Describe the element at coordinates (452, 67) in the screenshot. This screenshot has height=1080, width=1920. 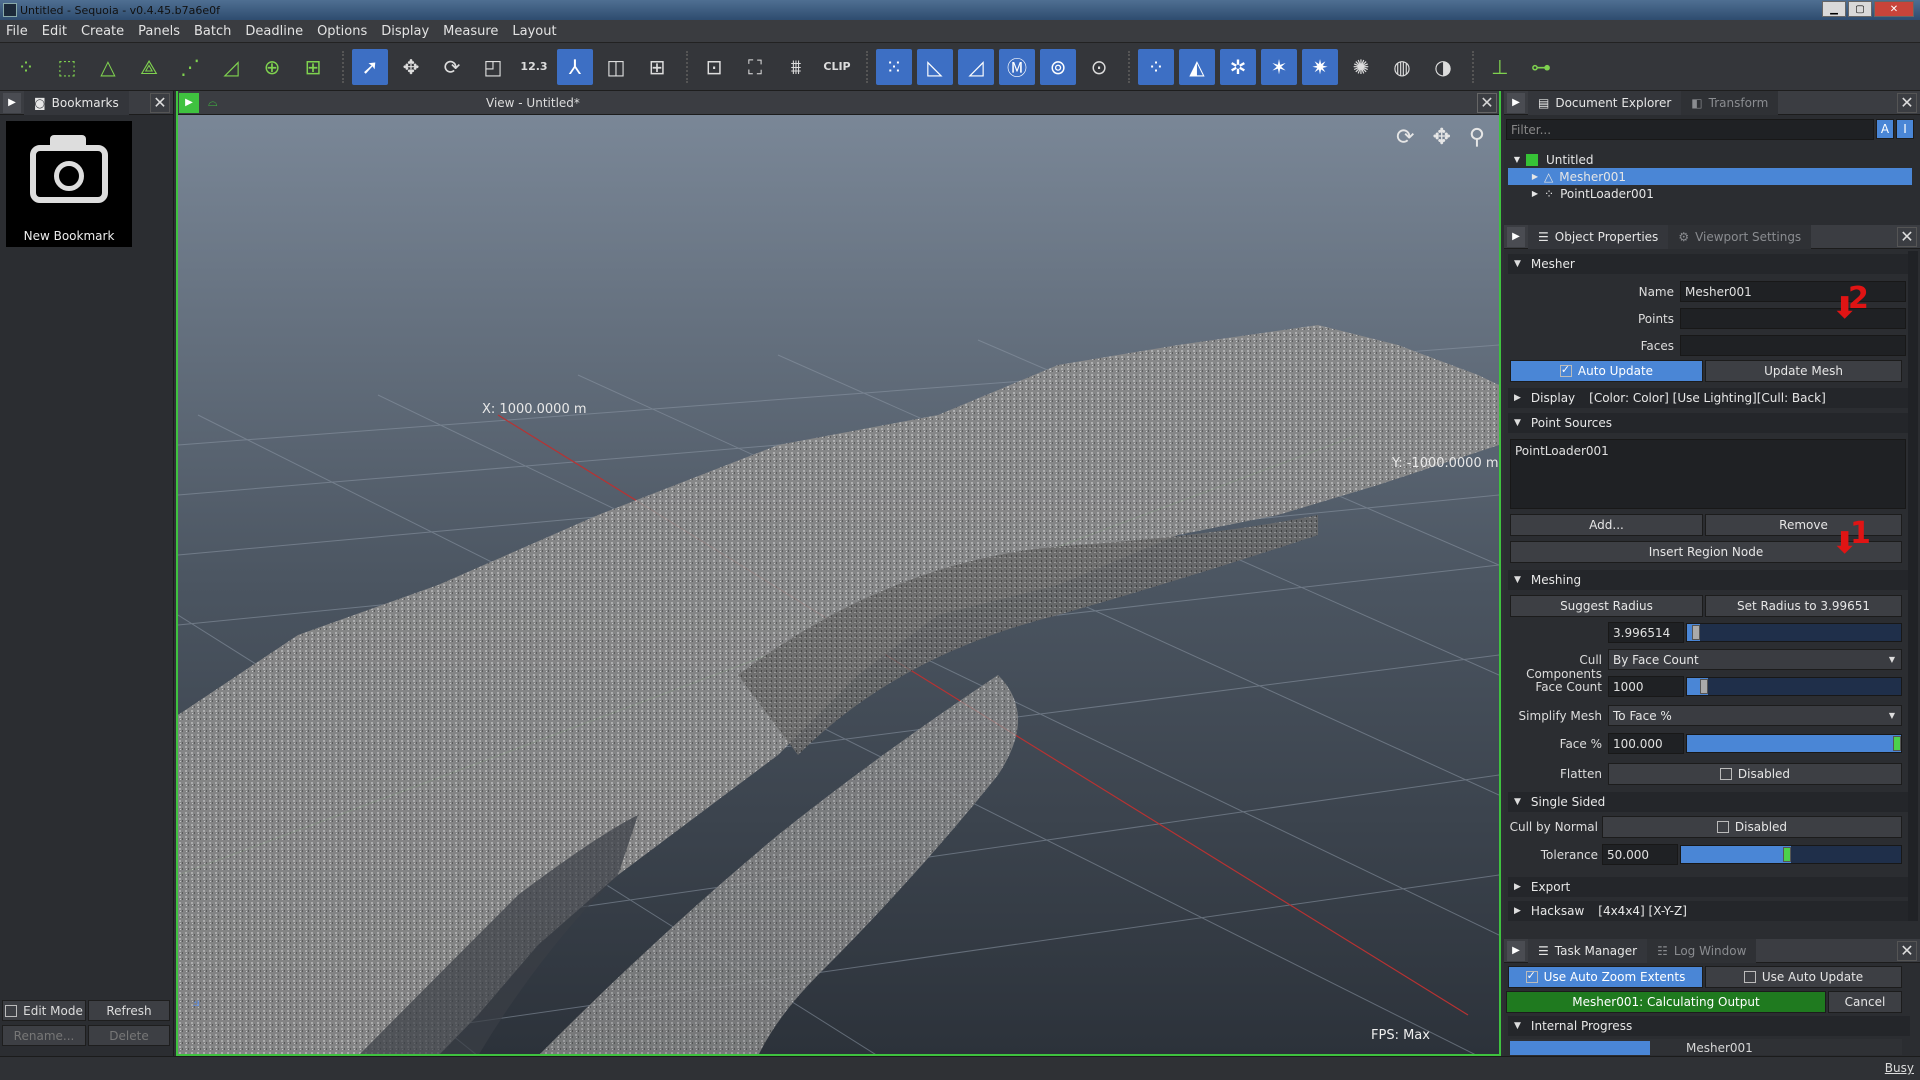
I see `rotate-icon: ⟳` at that location.